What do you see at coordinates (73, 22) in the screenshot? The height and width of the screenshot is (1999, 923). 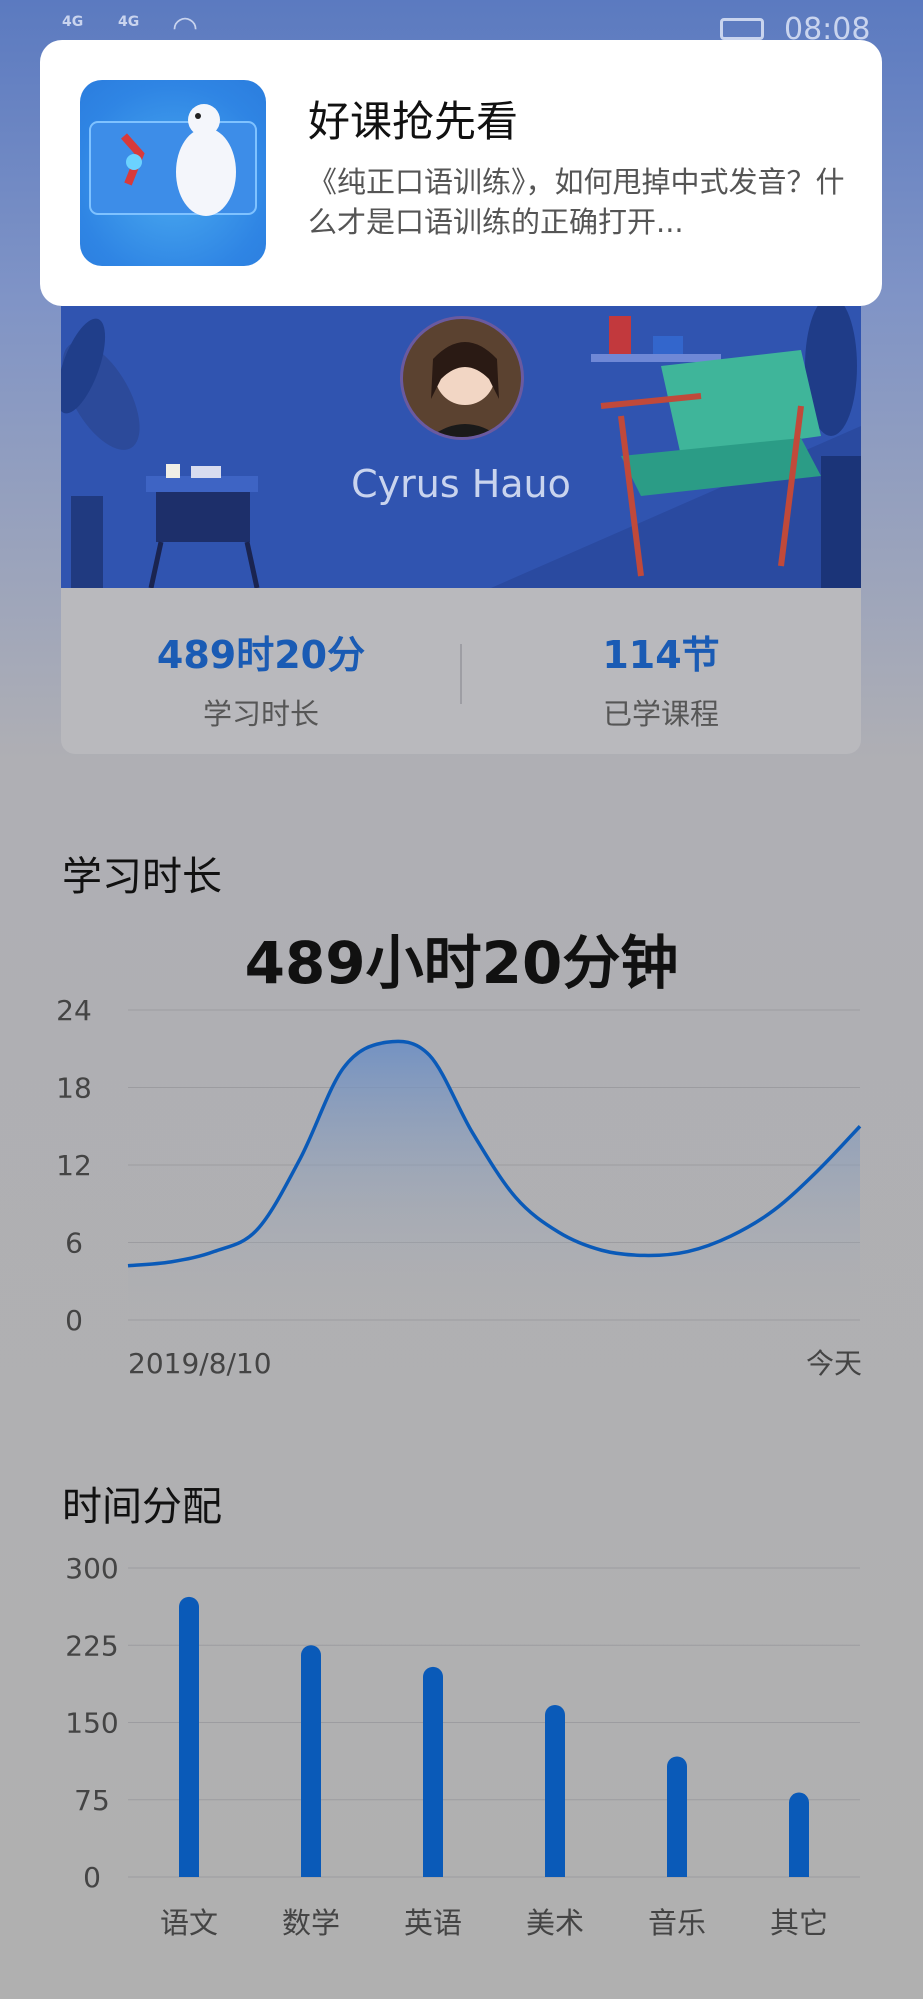 I see `signal-1-label: 4G` at bounding box center [73, 22].